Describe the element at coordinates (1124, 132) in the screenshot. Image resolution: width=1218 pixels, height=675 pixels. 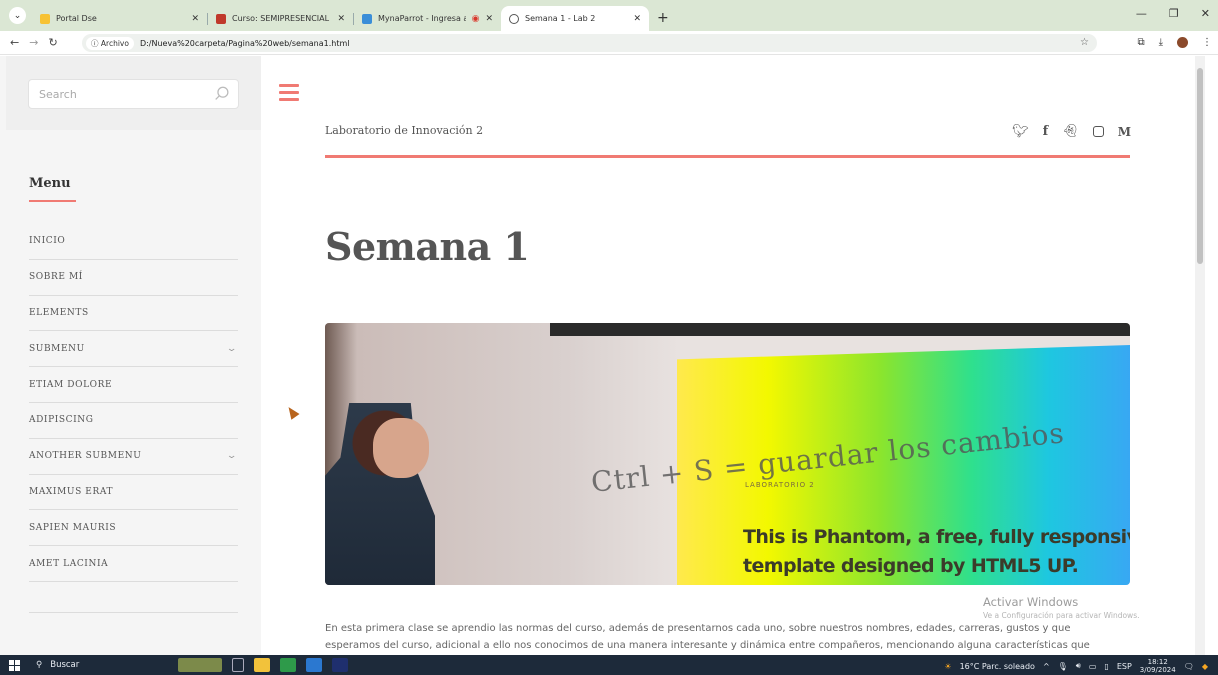
I see `medium-icon: M` at that location.